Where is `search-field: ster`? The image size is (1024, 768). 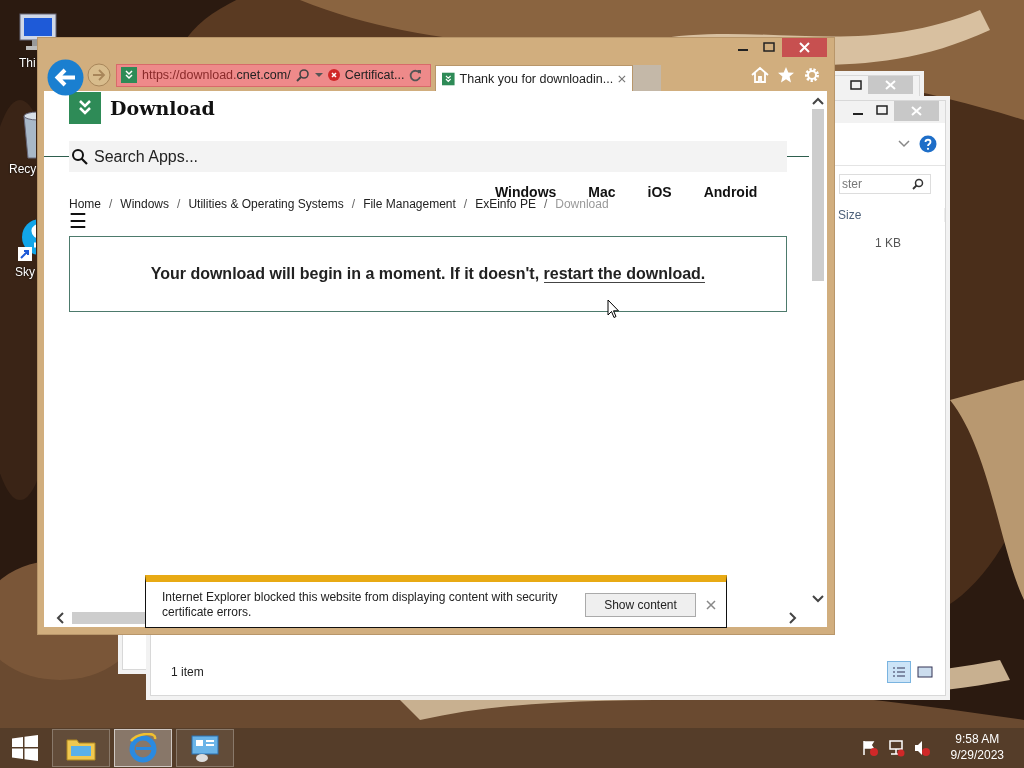 search-field: ster is located at coordinates (885, 184).